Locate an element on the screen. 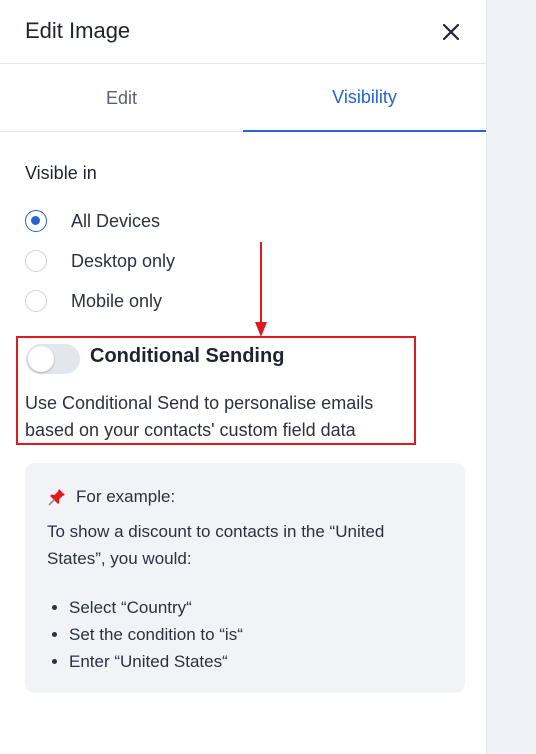  tab-bar: Edit Visibility is located at coordinates (243, 98).